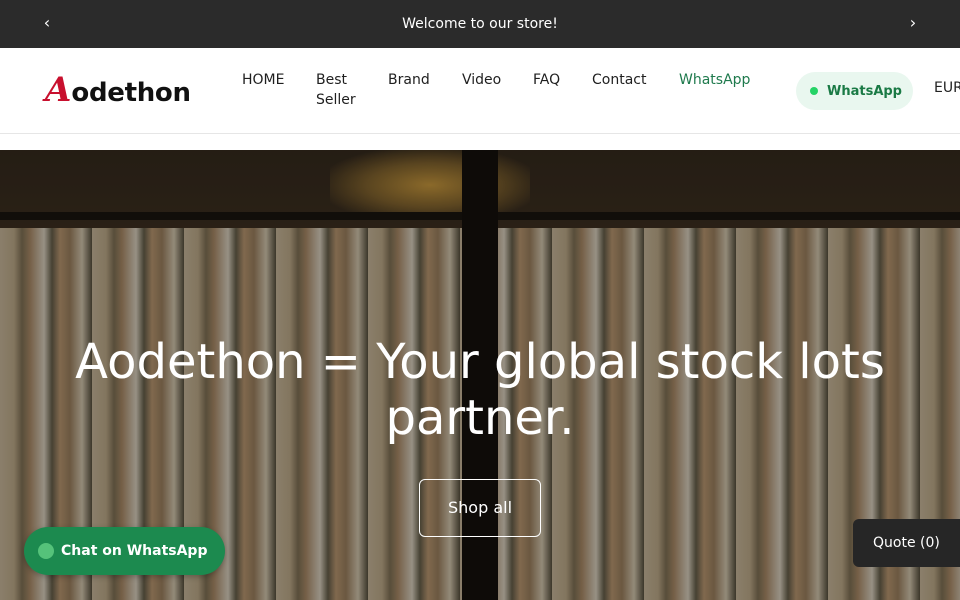  What do you see at coordinates (263, 80) in the screenshot?
I see `nav-home: HOME` at bounding box center [263, 80].